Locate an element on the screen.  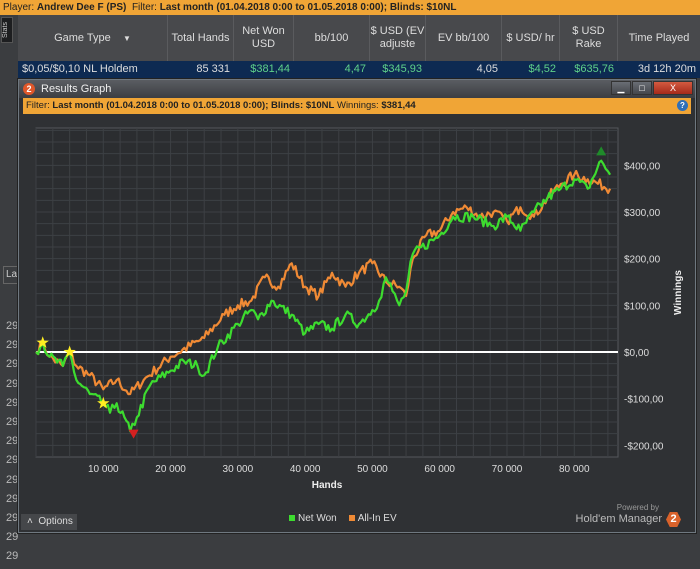
player-label: Player: is located at coordinates (19, 7).